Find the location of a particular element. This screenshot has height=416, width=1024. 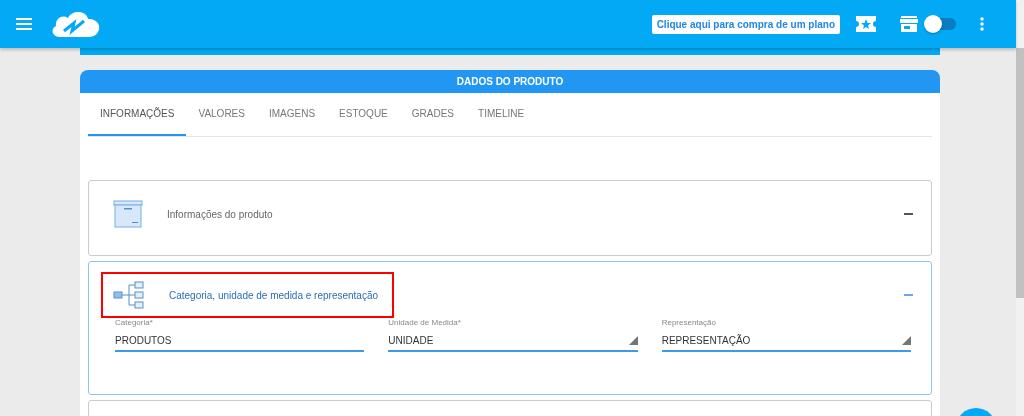

hierarchy-icon is located at coordinates (129, 295).